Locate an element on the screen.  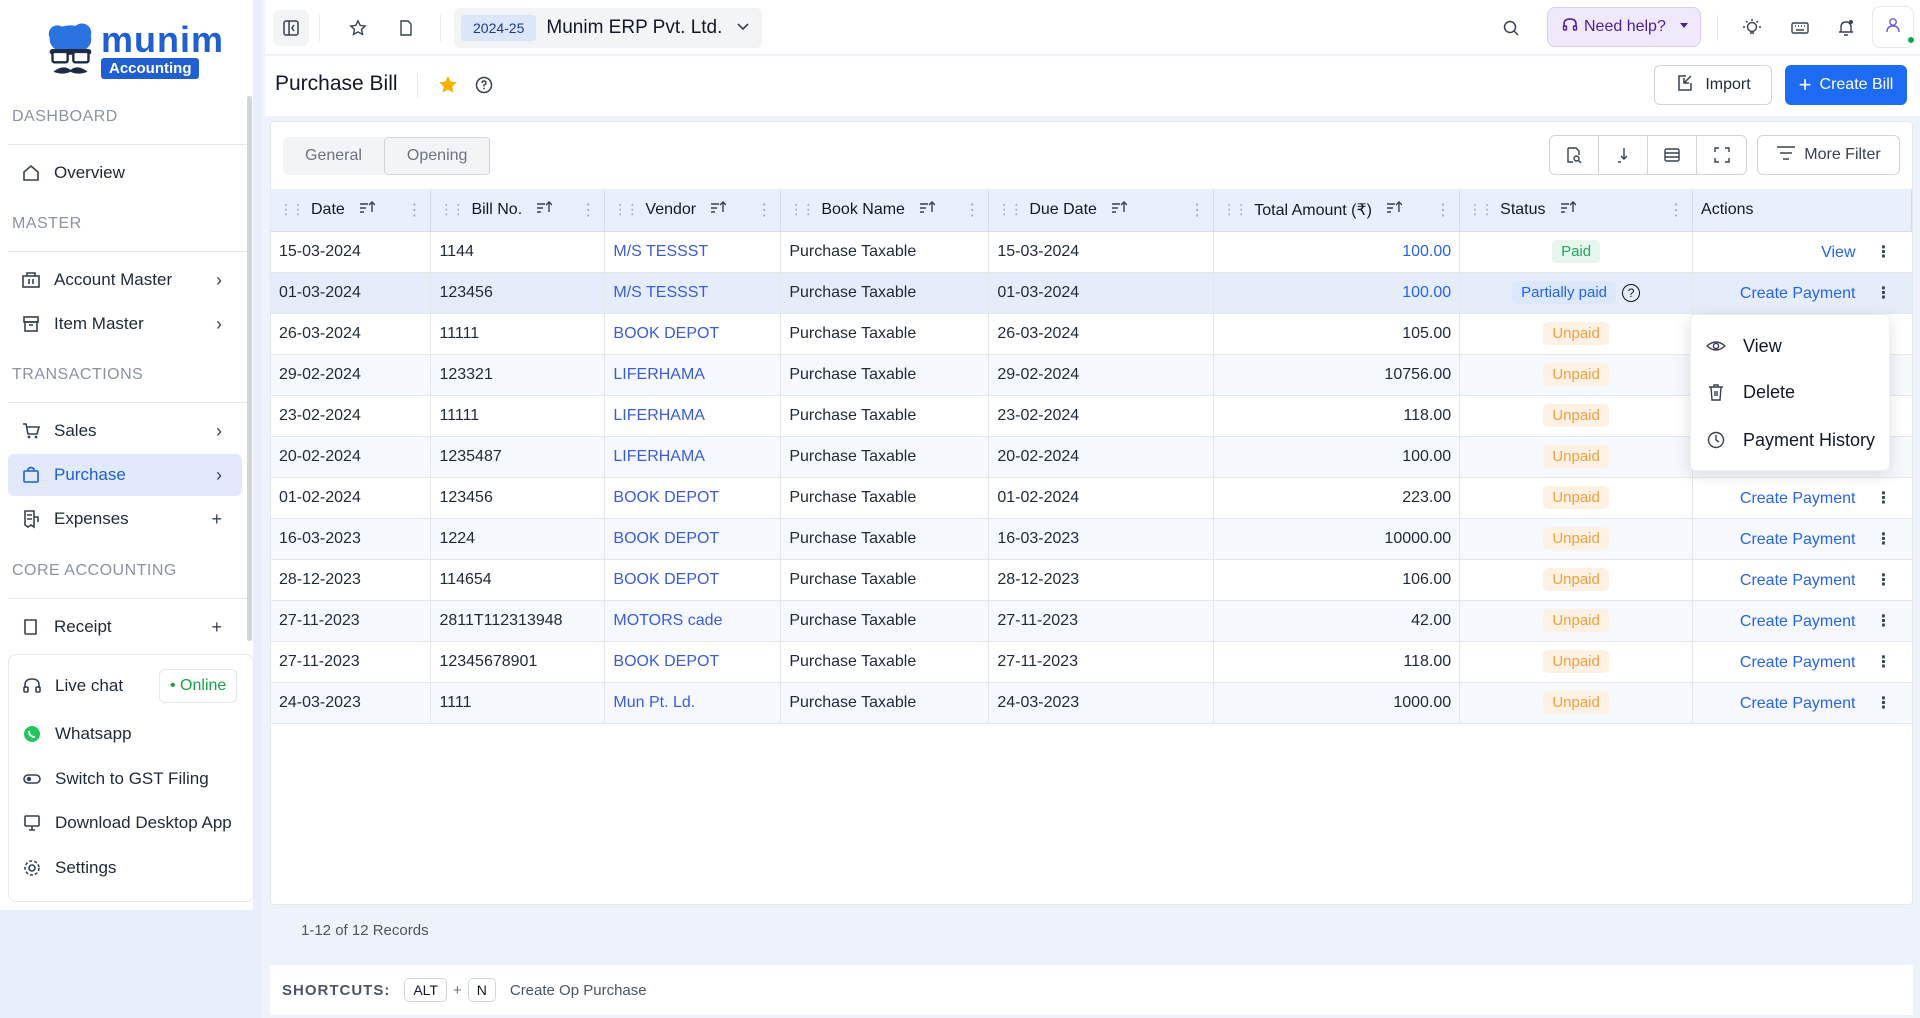
sidebar-item-receipt: Receipt + is located at coordinates (125, 627).